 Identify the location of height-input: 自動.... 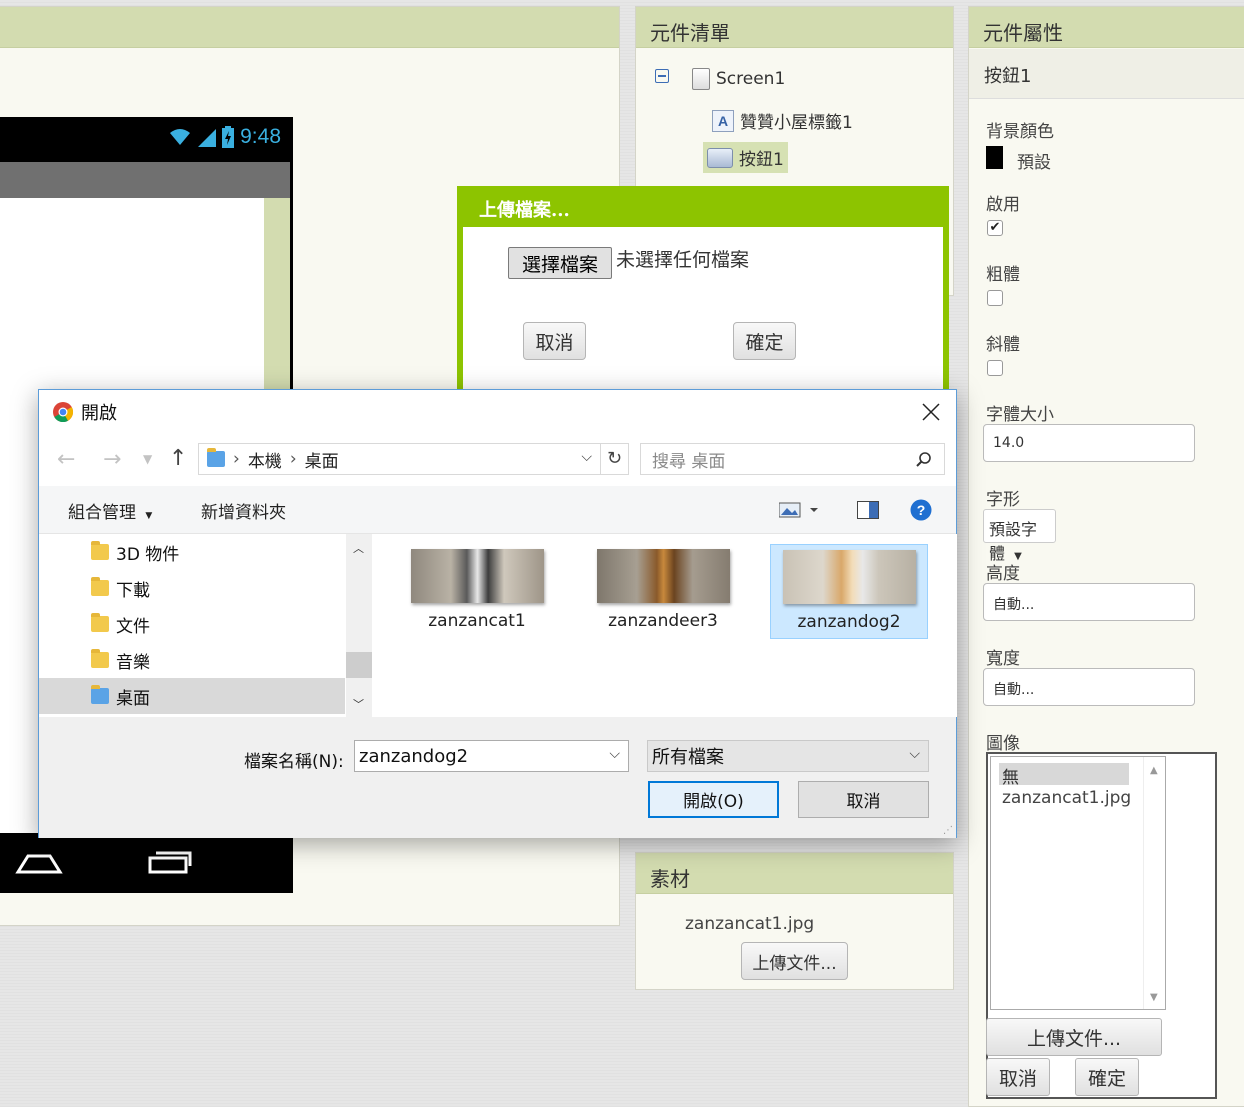
(1089, 602).